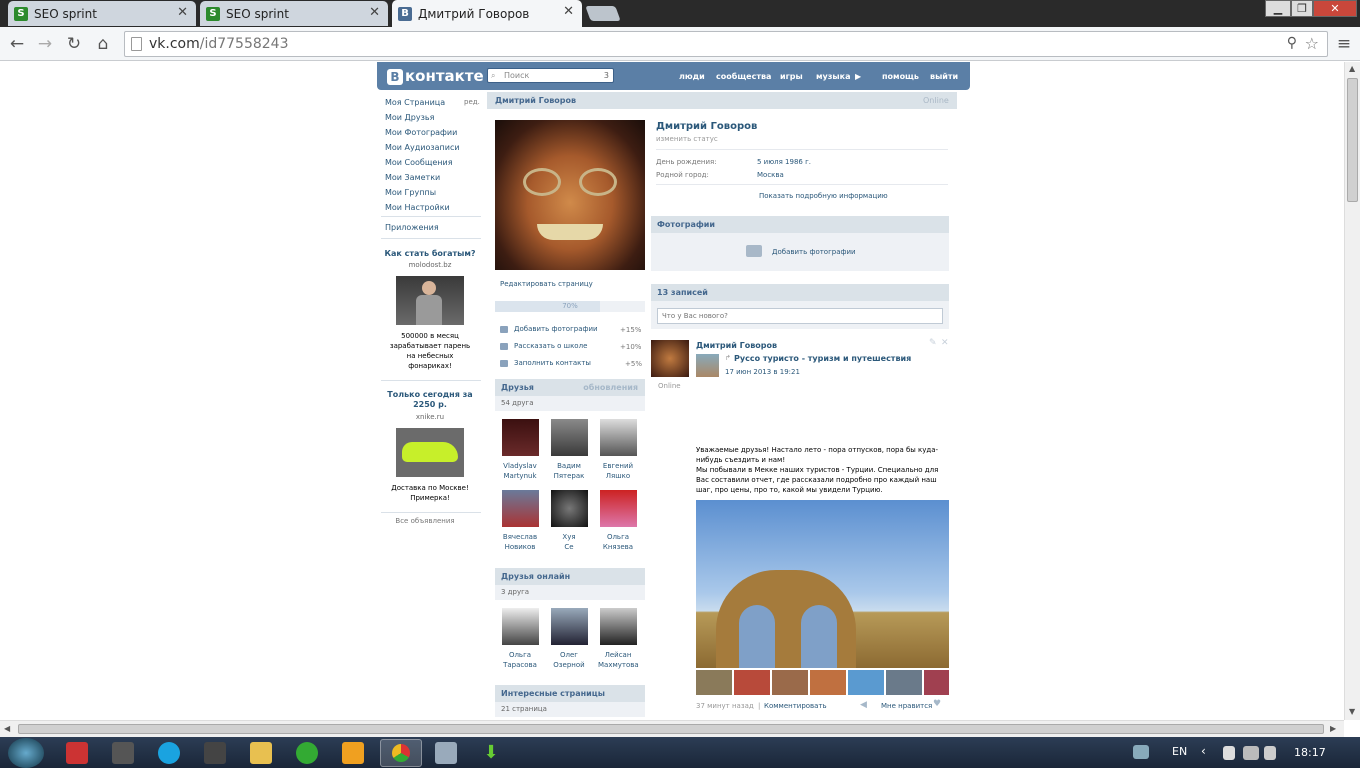  Describe the element at coordinates (1352, 711) in the screenshot. I see `scroll-down-icon: ▼` at that location.